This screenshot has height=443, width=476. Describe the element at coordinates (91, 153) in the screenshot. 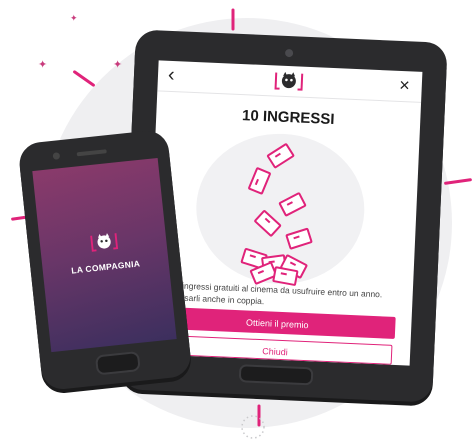

I see `phone-speaker` at that location.